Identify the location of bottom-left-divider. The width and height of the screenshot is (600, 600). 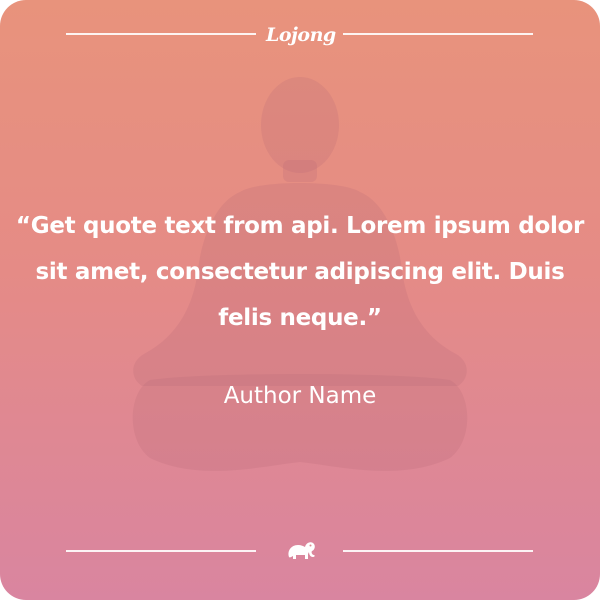
(161, 551).